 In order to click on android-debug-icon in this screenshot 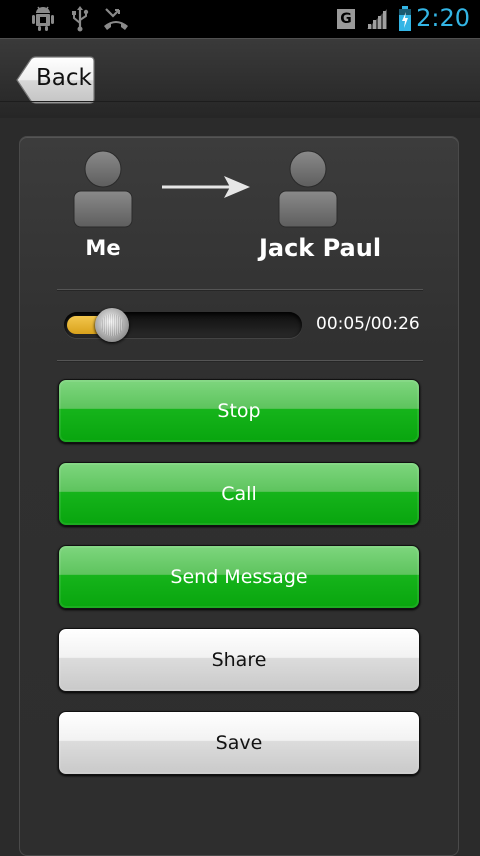, I will do `click(43, 19)`.